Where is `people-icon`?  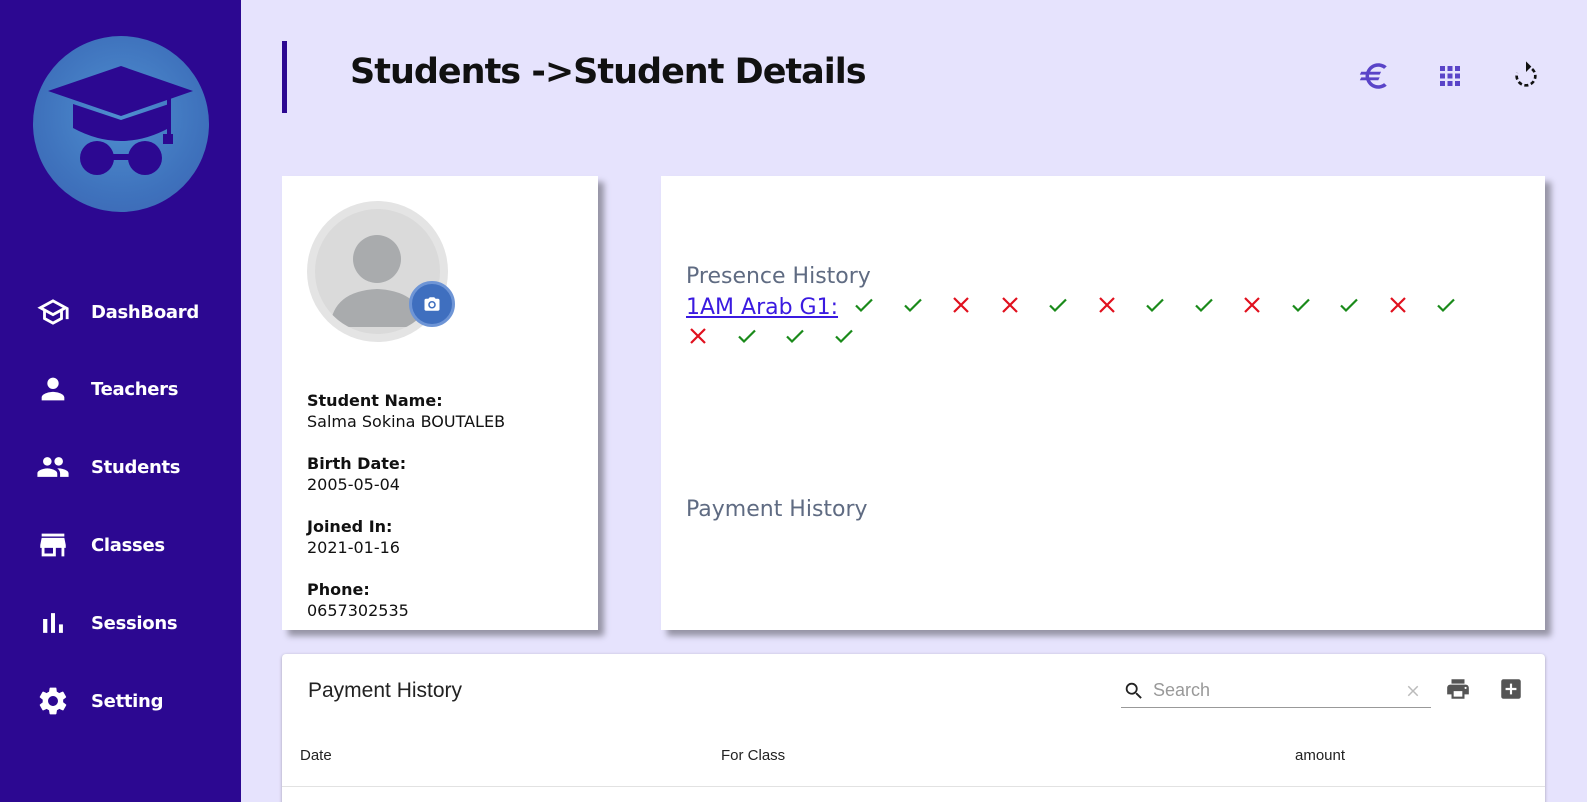
people-icon is located at coordinates (53, 467).